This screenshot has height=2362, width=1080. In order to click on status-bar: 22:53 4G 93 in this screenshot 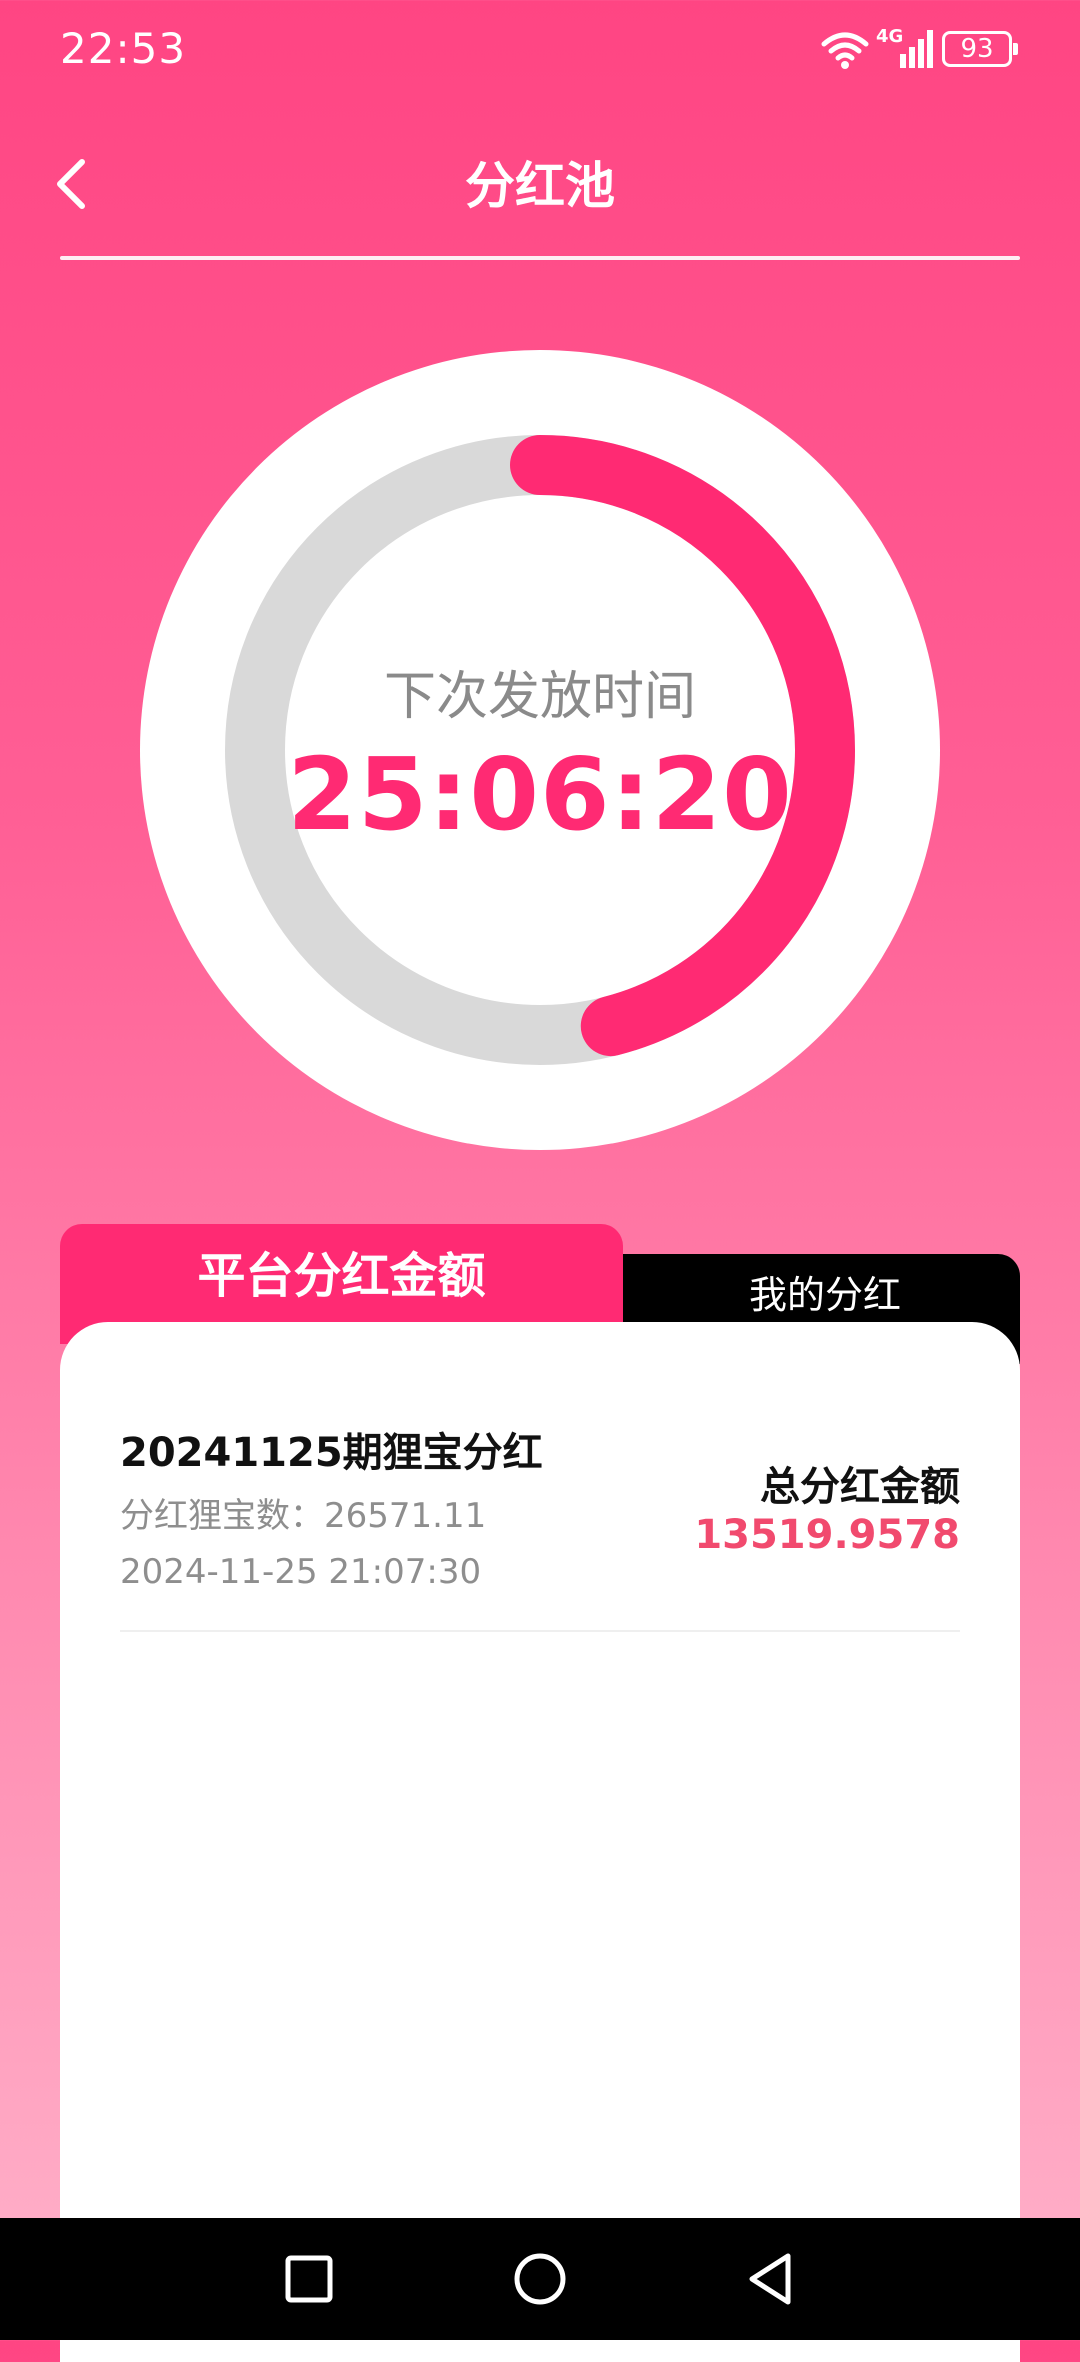, I will do `click(540, 52)`.